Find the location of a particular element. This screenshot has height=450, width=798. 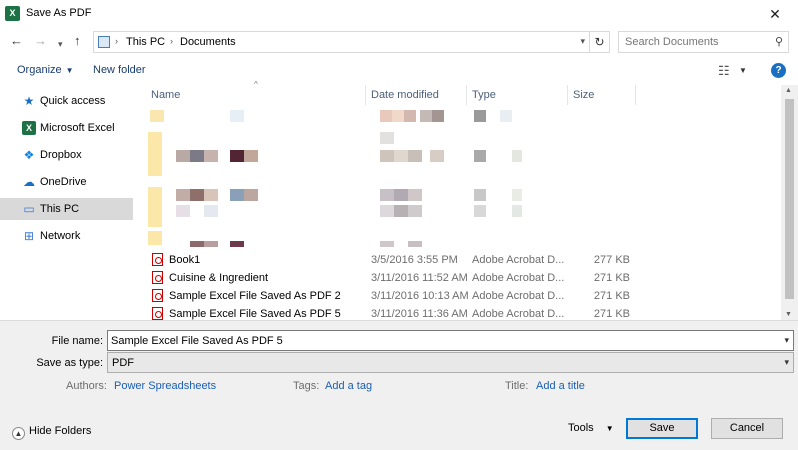

view-options-icon: ☷ is located at coordinates (724, 71).